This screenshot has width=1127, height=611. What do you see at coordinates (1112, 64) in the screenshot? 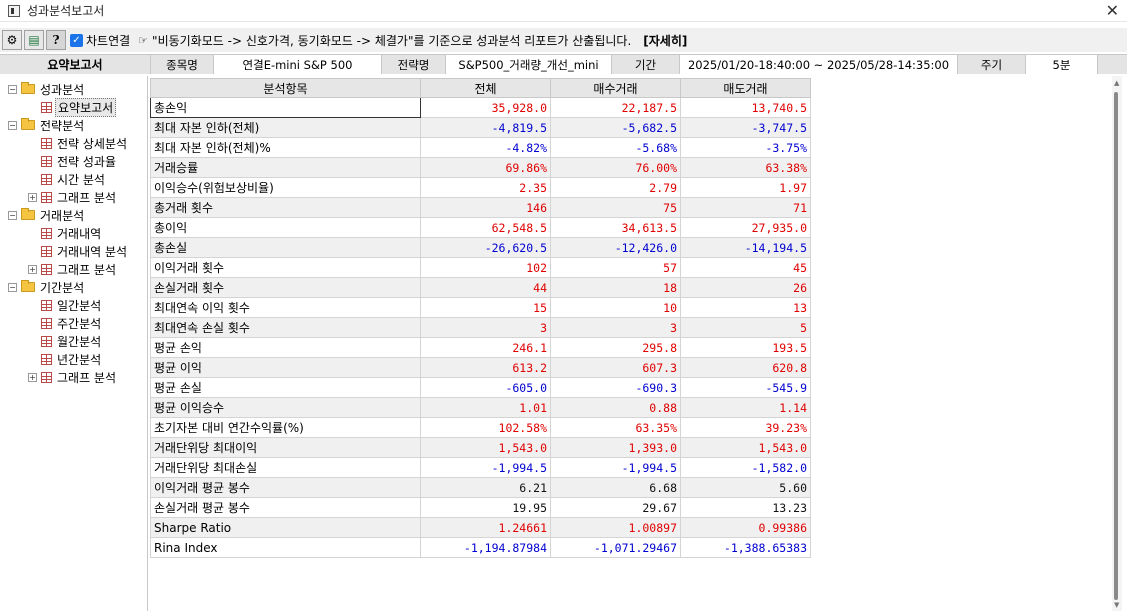
I see `infobar-filler` at bounding box center [1112, 64].